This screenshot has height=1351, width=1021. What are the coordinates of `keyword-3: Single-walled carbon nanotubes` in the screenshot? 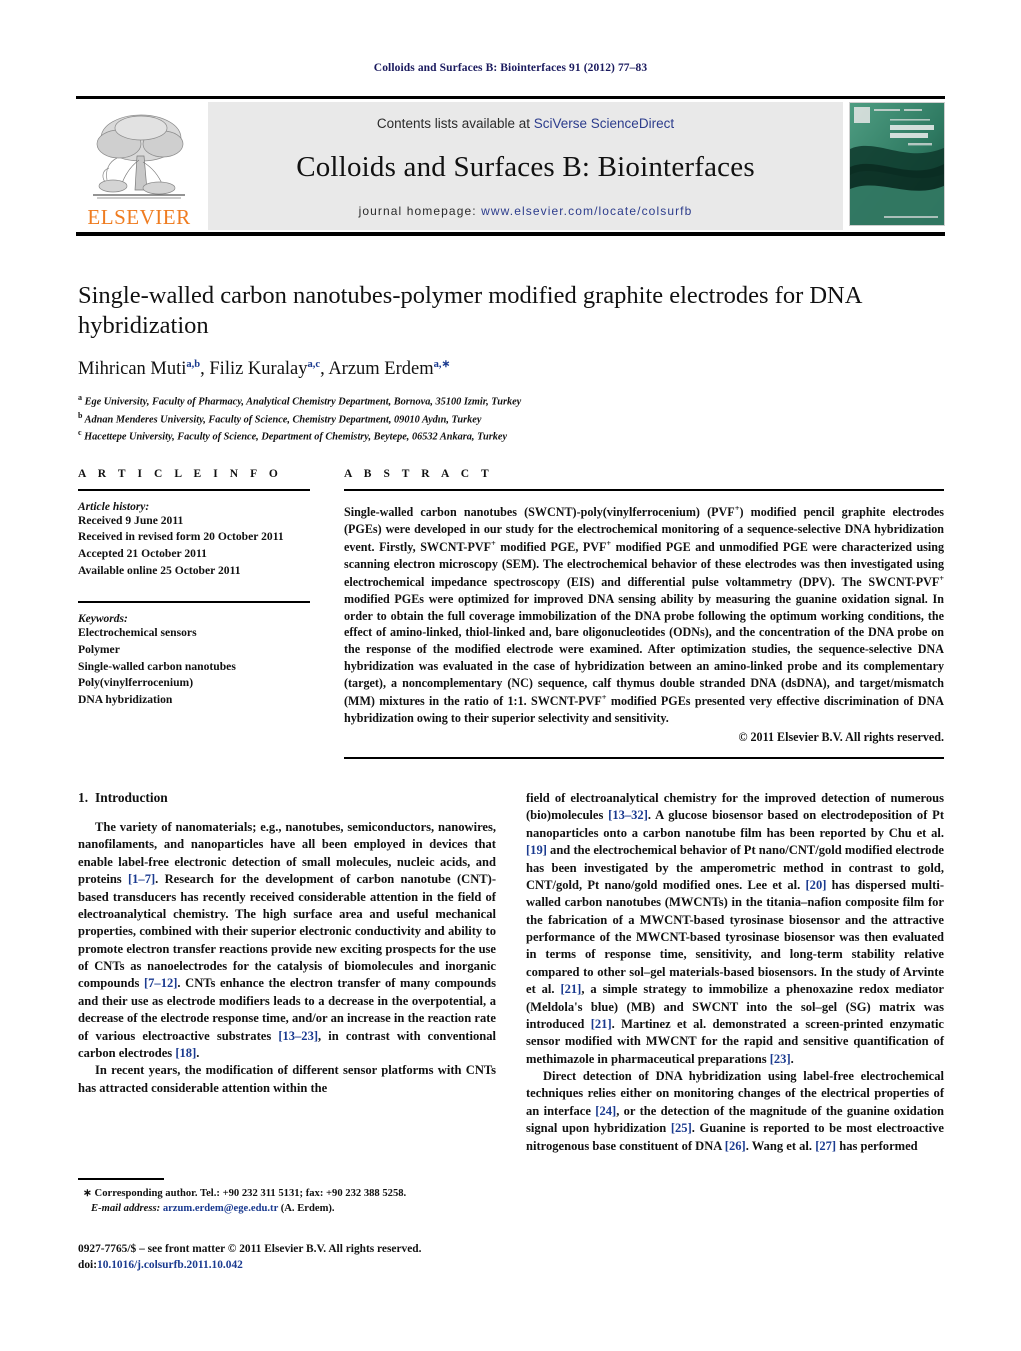 It's located at (157, 666).